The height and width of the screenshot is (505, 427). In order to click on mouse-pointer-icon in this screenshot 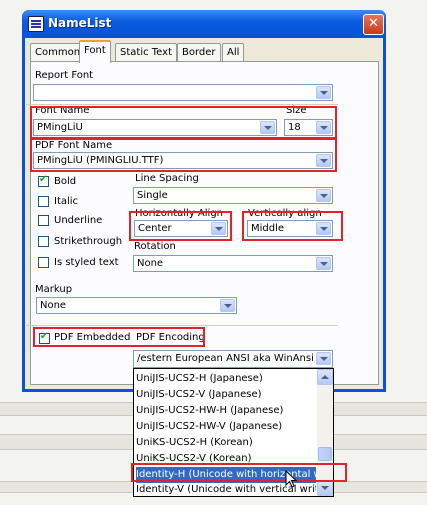, I will do `click(291, 479)`.